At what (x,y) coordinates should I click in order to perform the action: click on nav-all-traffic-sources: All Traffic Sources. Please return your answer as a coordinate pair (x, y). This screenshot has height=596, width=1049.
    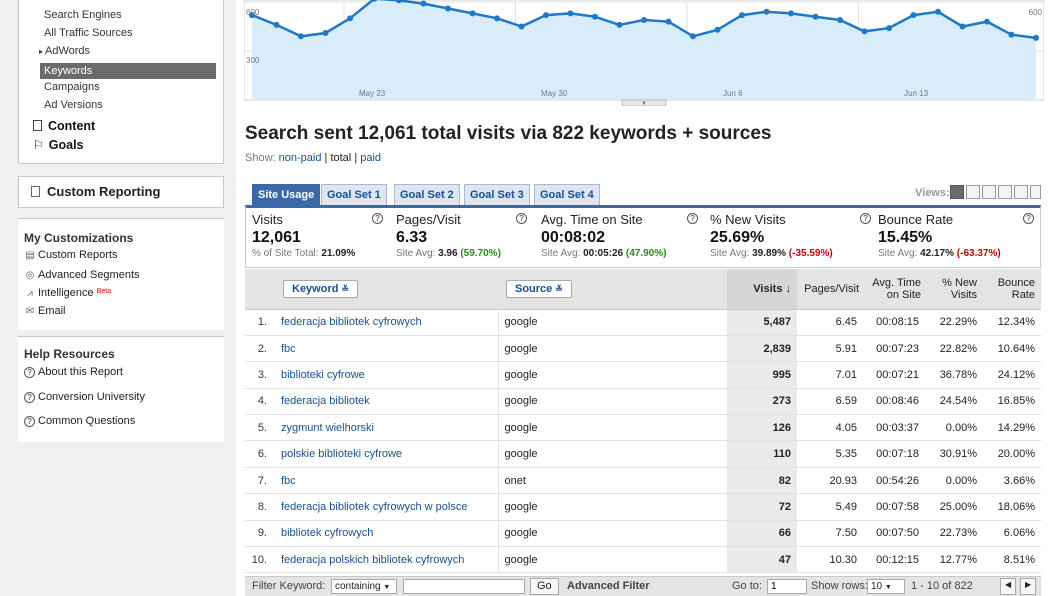
    Looking at the image, I should click on (88, 33).